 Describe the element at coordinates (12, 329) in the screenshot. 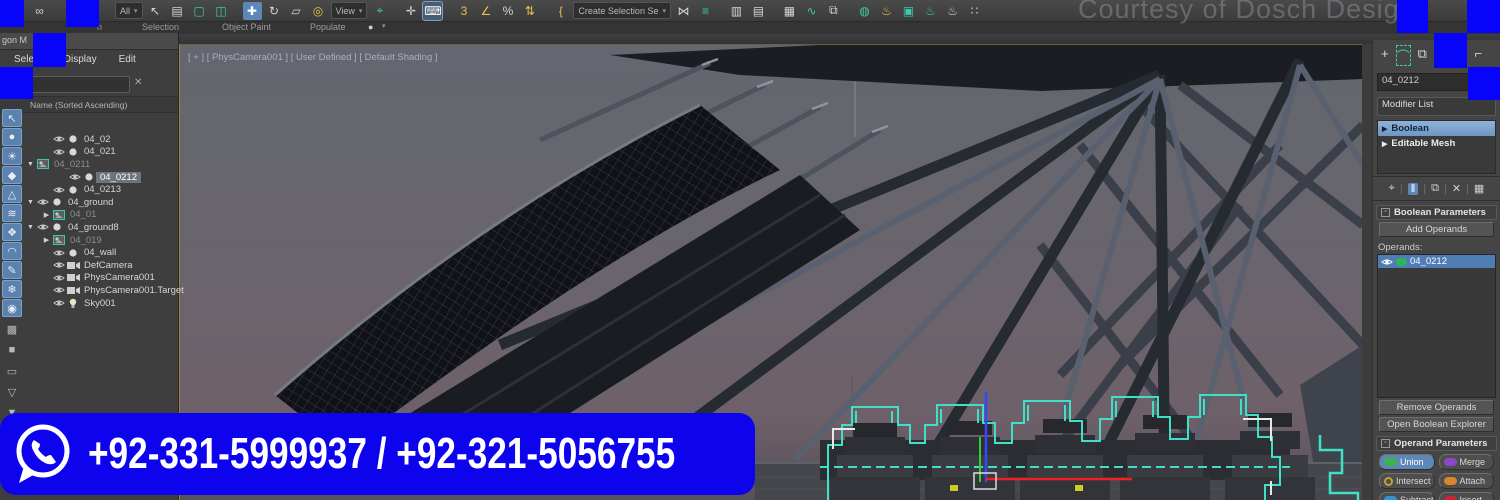

I see `rail-material-icon: ▩` at that location.